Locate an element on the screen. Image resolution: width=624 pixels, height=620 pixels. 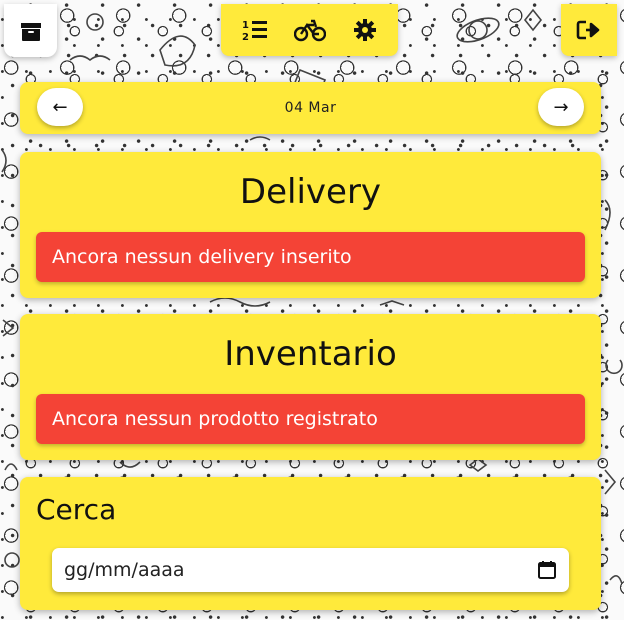
previous-day-button: ← is located at coordinates (60, 107).